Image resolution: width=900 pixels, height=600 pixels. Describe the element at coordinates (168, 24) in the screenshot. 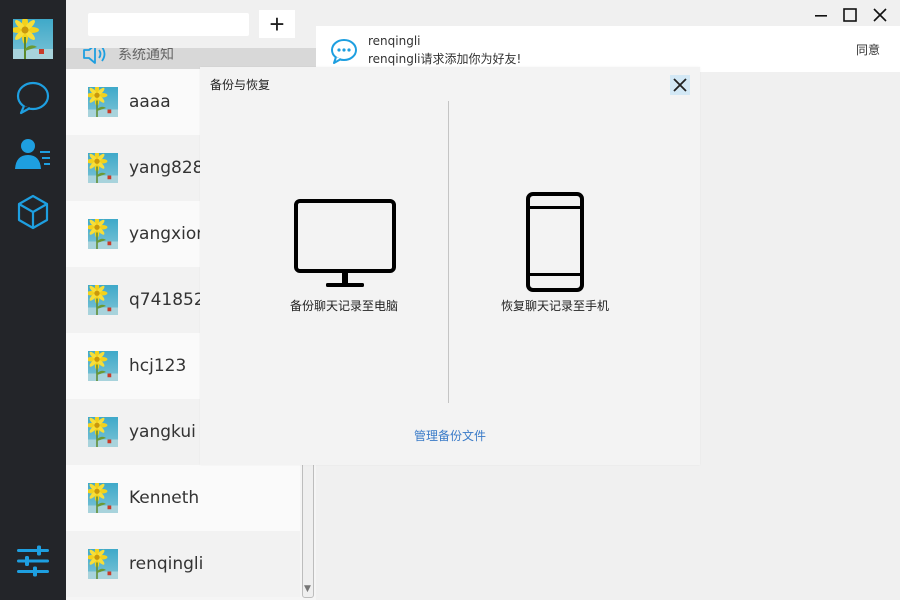

I see `search-input` at that location.